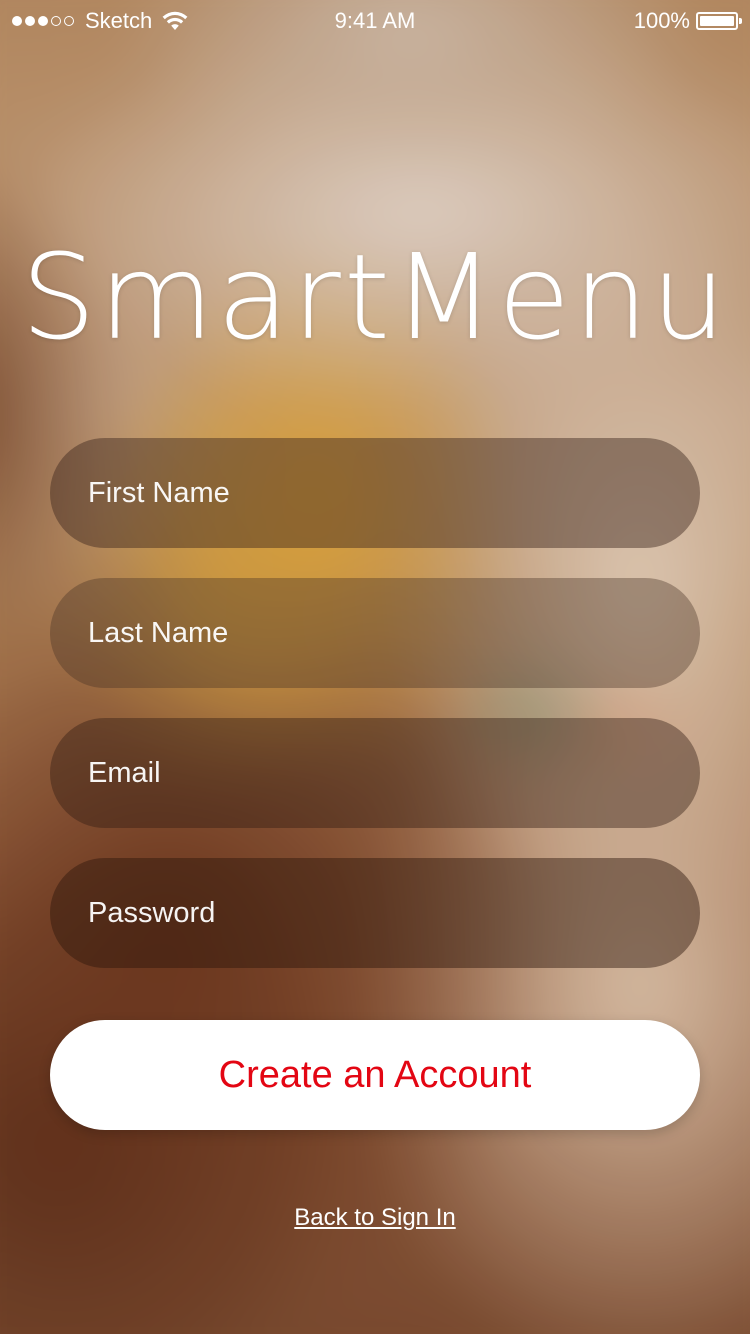  Describe the element at coordinates (375, 20) in the screenshot. I see `status-bar: Sketch 9:41 AM 100%` at that location.